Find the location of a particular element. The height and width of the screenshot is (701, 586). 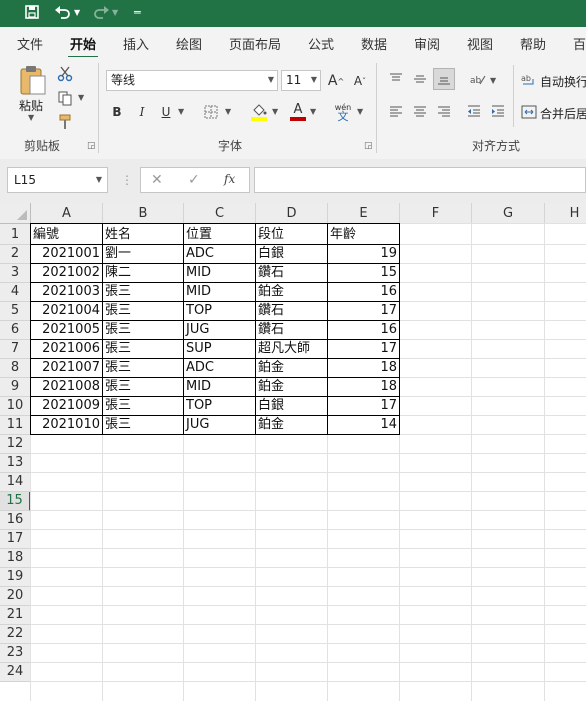

row-header-15: 15 is located at coordinates (15, 501).